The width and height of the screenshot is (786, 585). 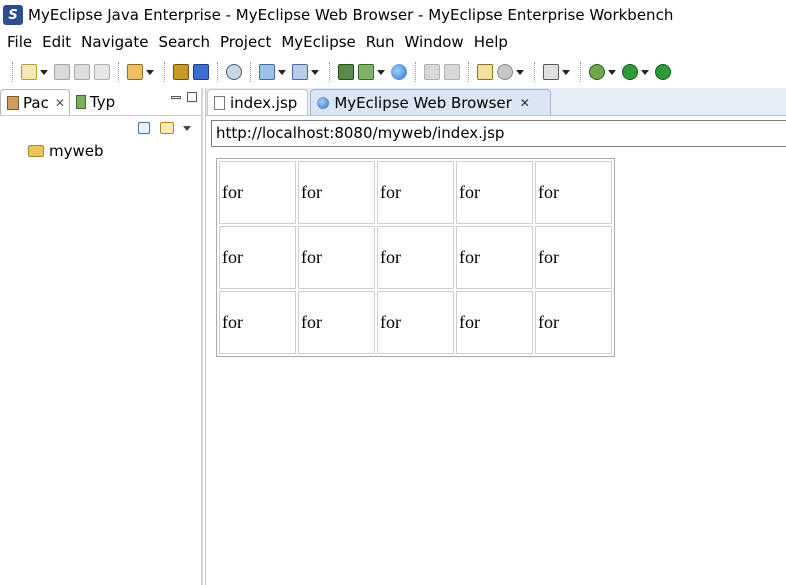 I want to click on tab-index-jsp: index.jsp, so click(x=258, y=102).